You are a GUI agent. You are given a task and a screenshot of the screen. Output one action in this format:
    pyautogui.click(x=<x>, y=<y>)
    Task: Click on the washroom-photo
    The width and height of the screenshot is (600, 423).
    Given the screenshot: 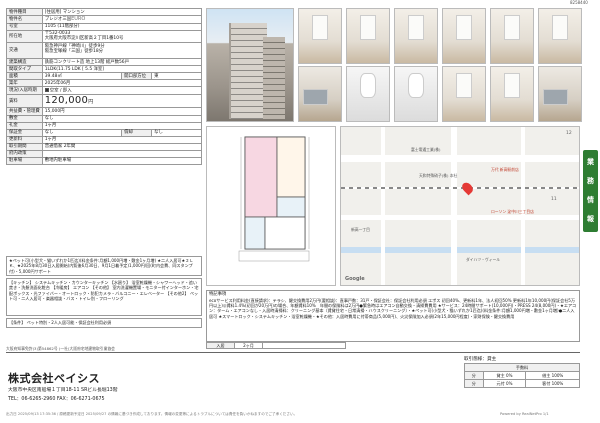 What is the action you would take?
    pyautogui.click(x=416, y=94)
    